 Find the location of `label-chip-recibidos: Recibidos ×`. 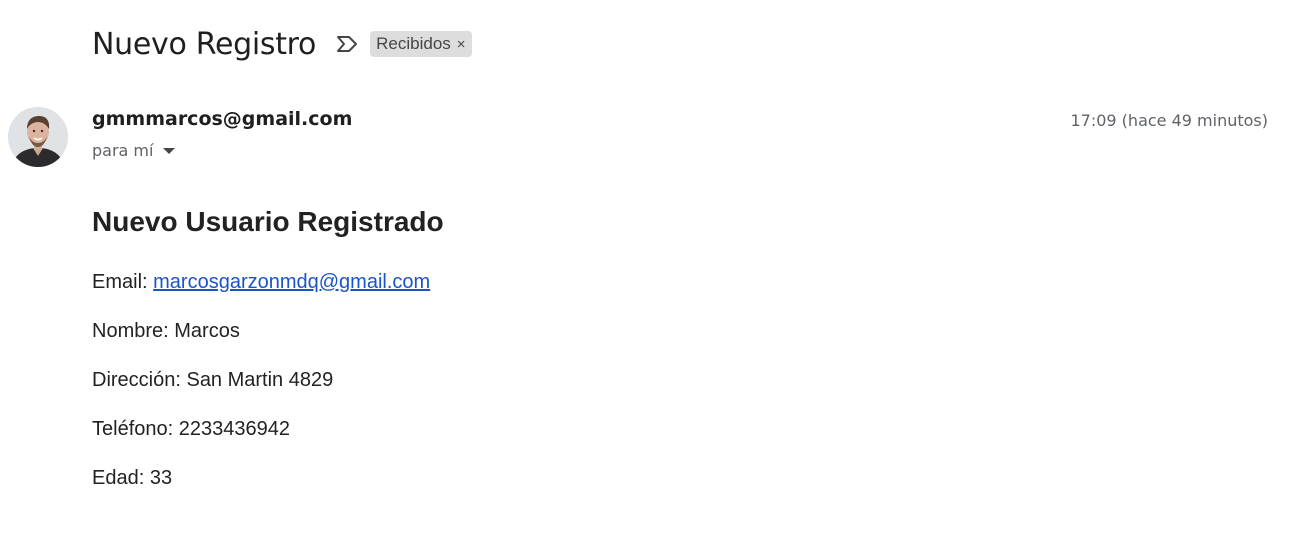

label-chip-recibidos: Recibidos × is located at coordinates (421, 44).